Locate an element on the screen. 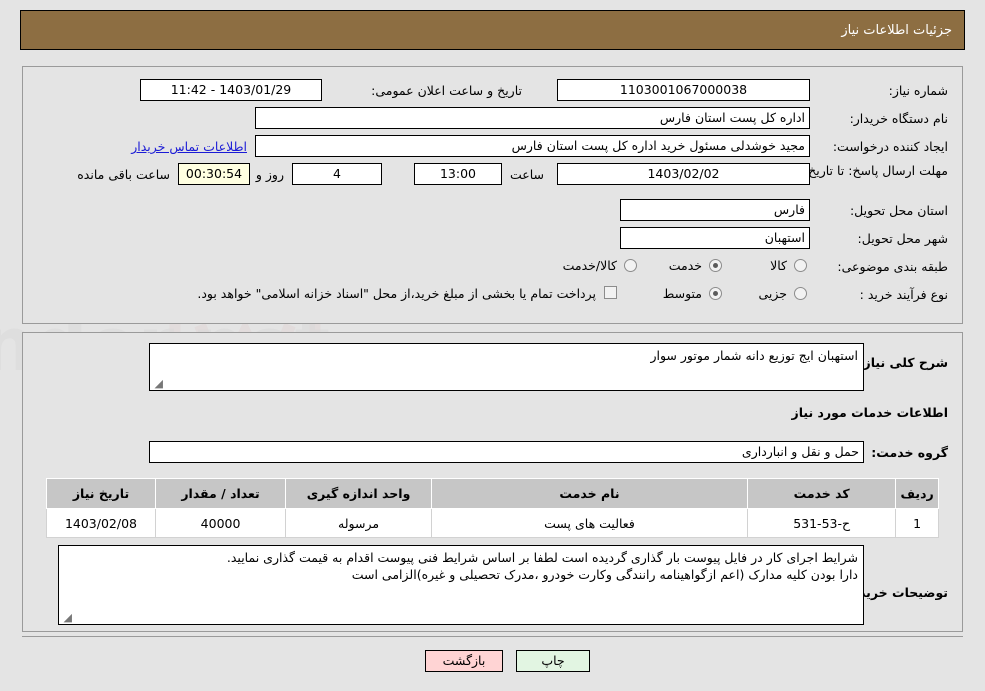  need-number-value: 1103001067000038 is located at coordinates (683, 90).